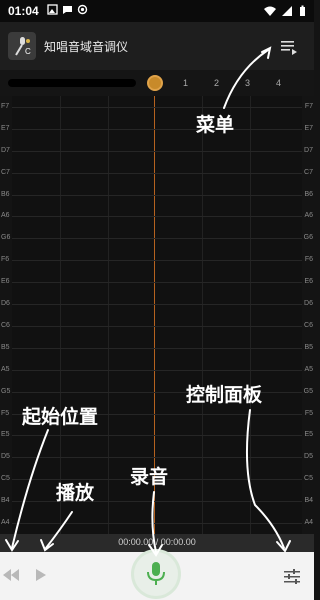 This screenshot has width=320, height=600. I want to click on time-display: 00:00.00 / 00:00.00, so click(157, 542).